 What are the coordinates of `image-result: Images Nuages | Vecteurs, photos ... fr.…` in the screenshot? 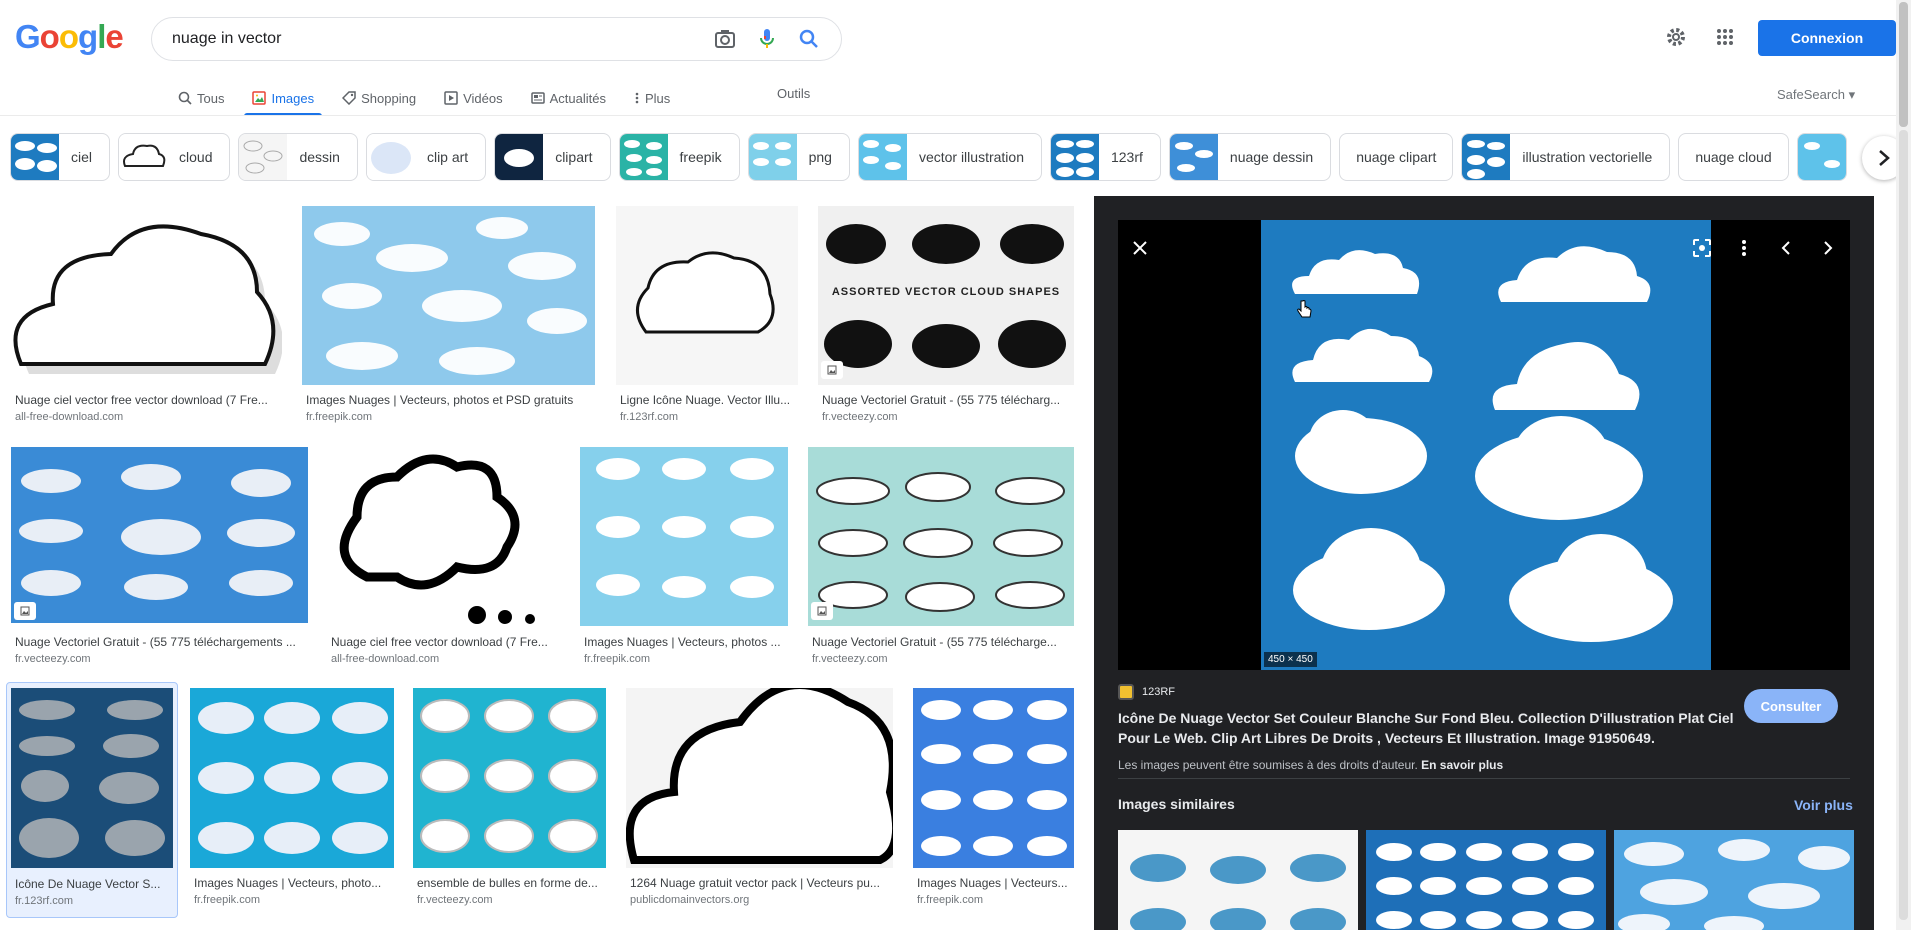 It's located at (684, 558).